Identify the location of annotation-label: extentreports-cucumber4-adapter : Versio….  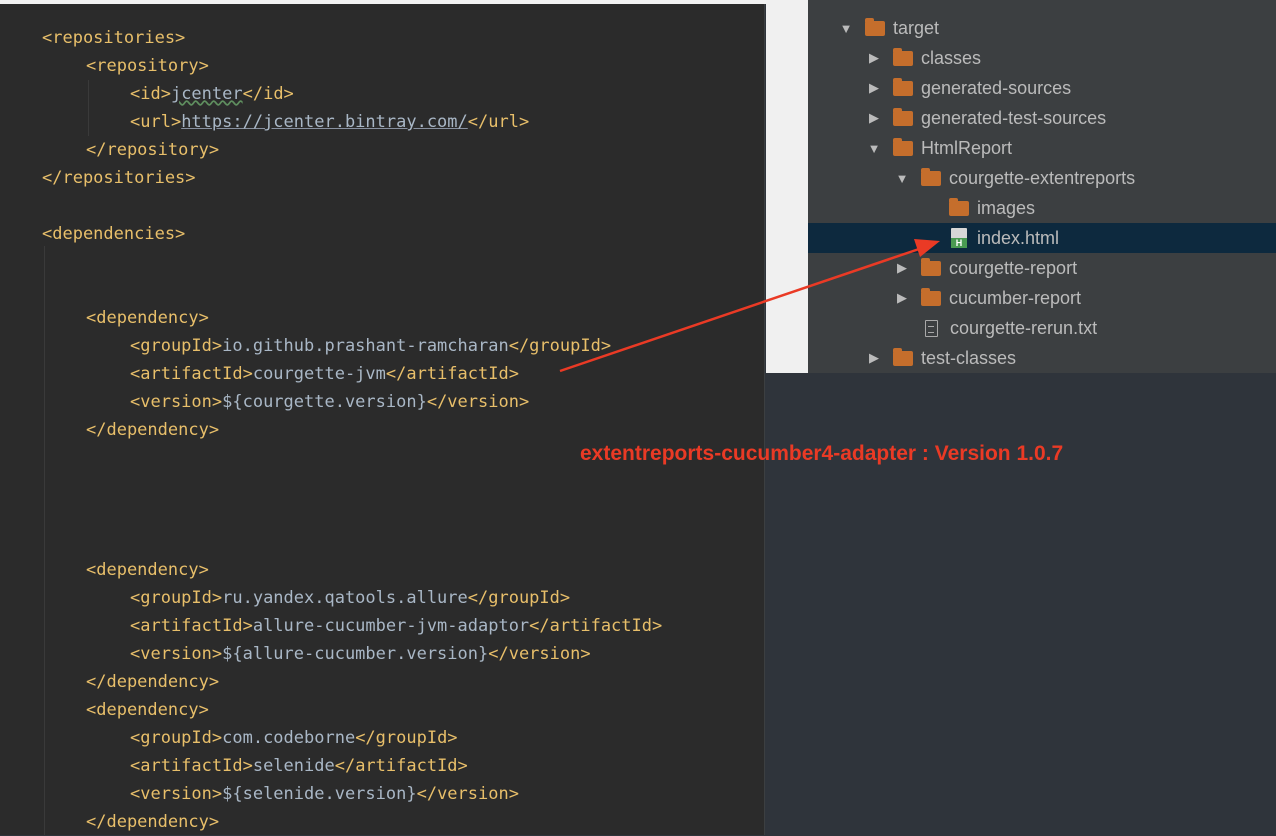
(822, 453).